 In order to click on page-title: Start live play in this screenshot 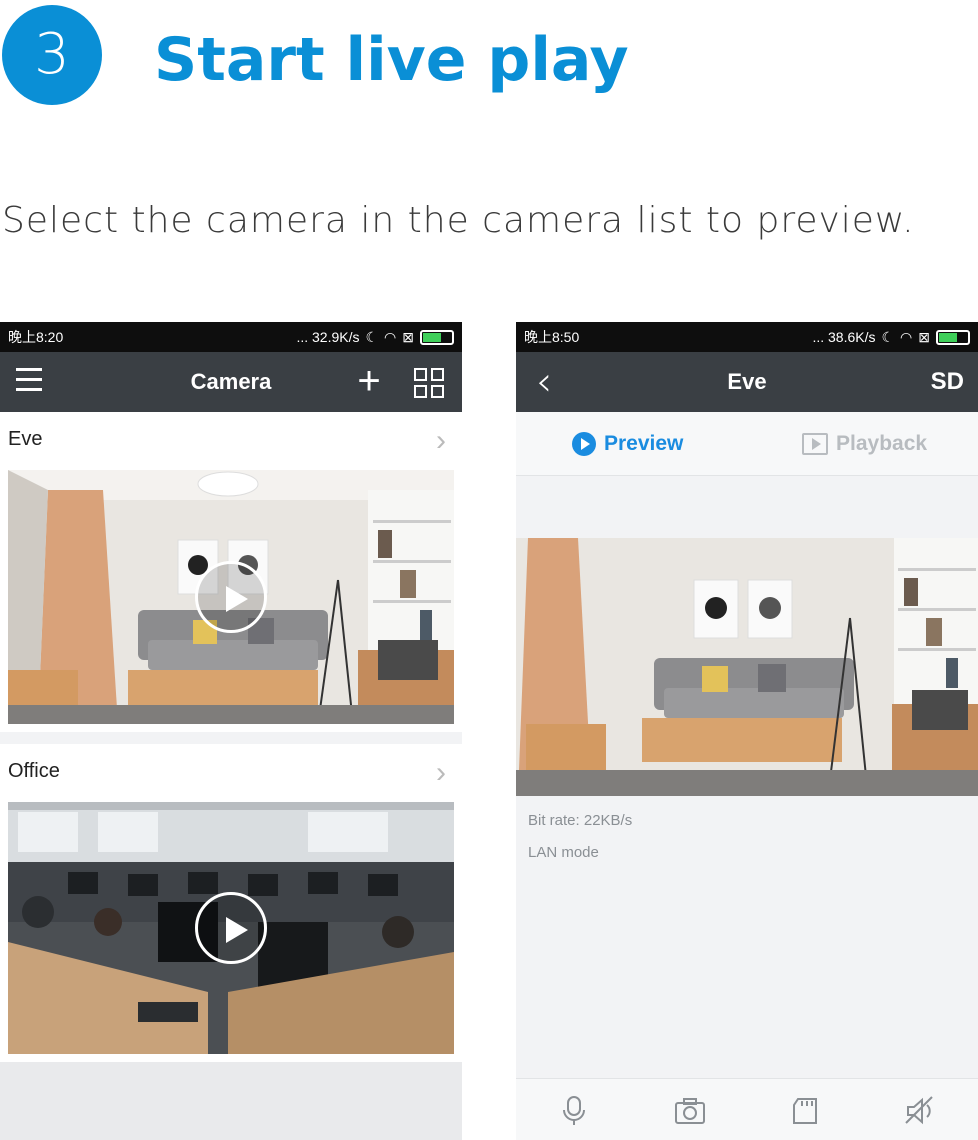, I will do `click(391, 60)`.